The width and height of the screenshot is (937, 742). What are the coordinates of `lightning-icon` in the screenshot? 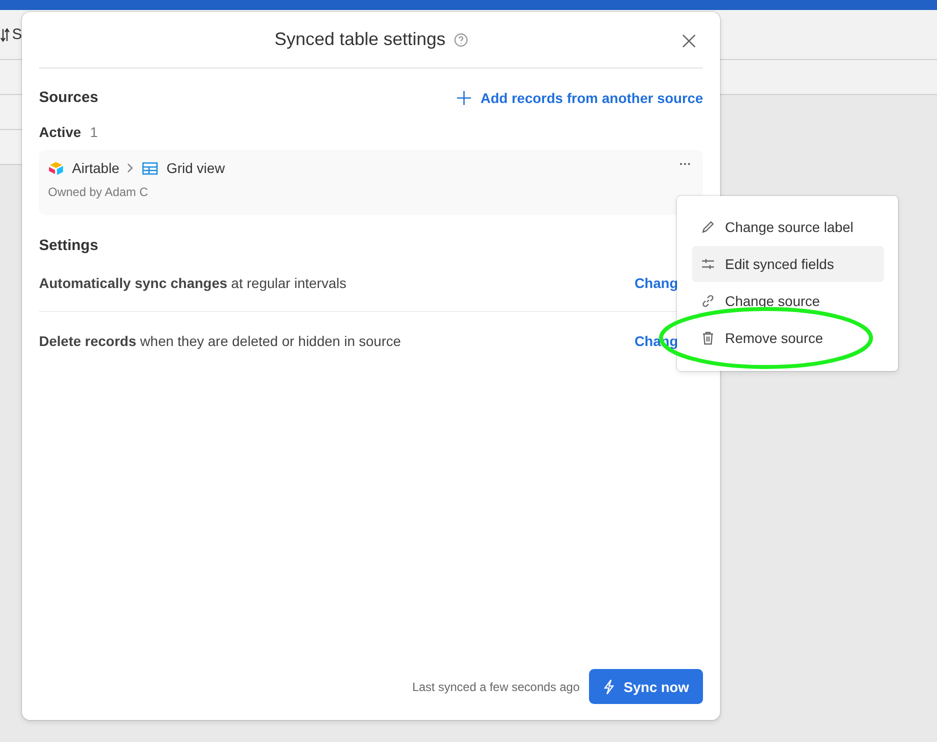 It's located at (608, 686).